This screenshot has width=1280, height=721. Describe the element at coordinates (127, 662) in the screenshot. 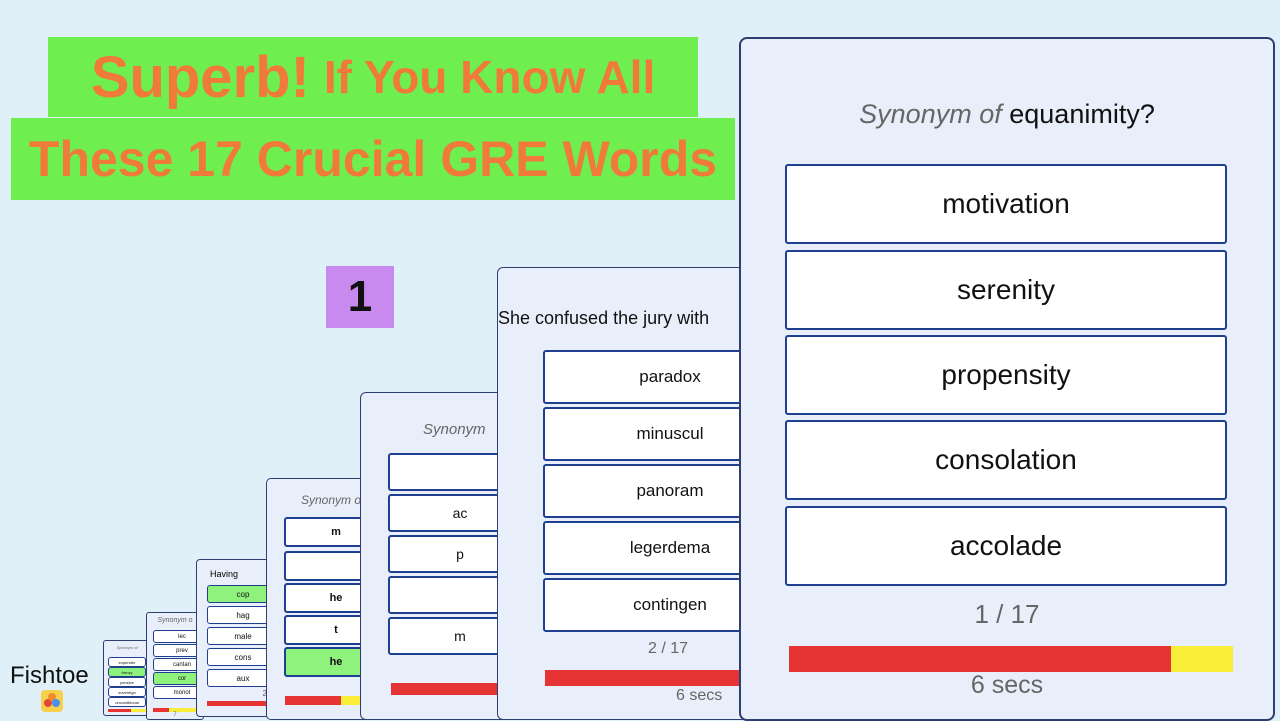

I see `card7-option-1: expender` at that location.